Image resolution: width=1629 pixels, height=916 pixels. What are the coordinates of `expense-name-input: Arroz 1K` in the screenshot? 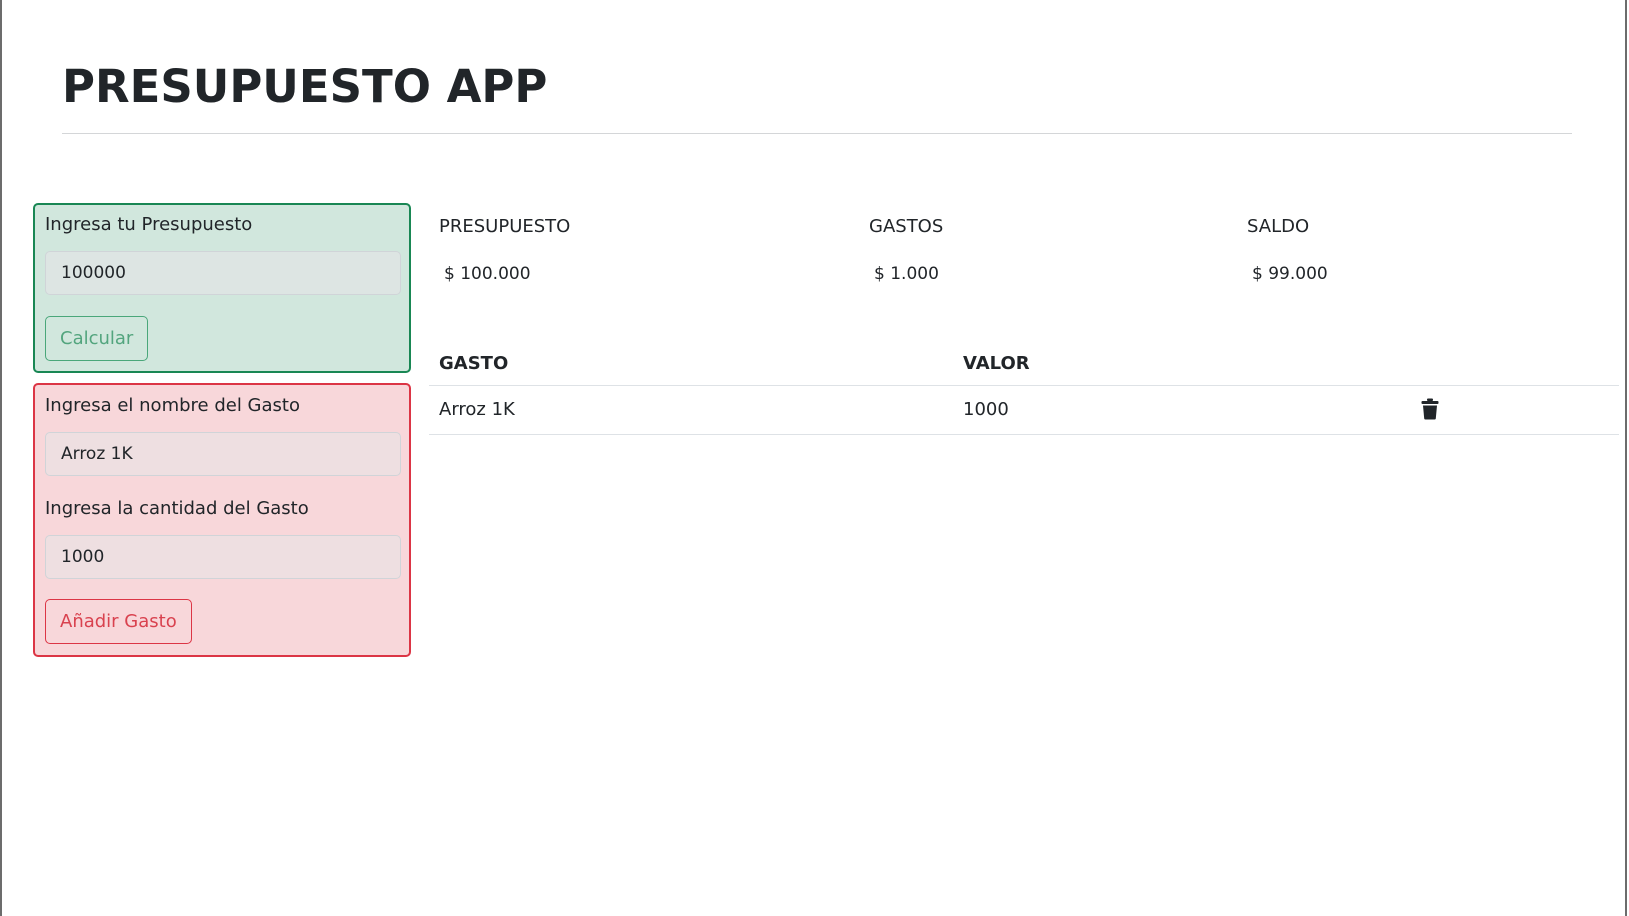 It's located at (223, 454).